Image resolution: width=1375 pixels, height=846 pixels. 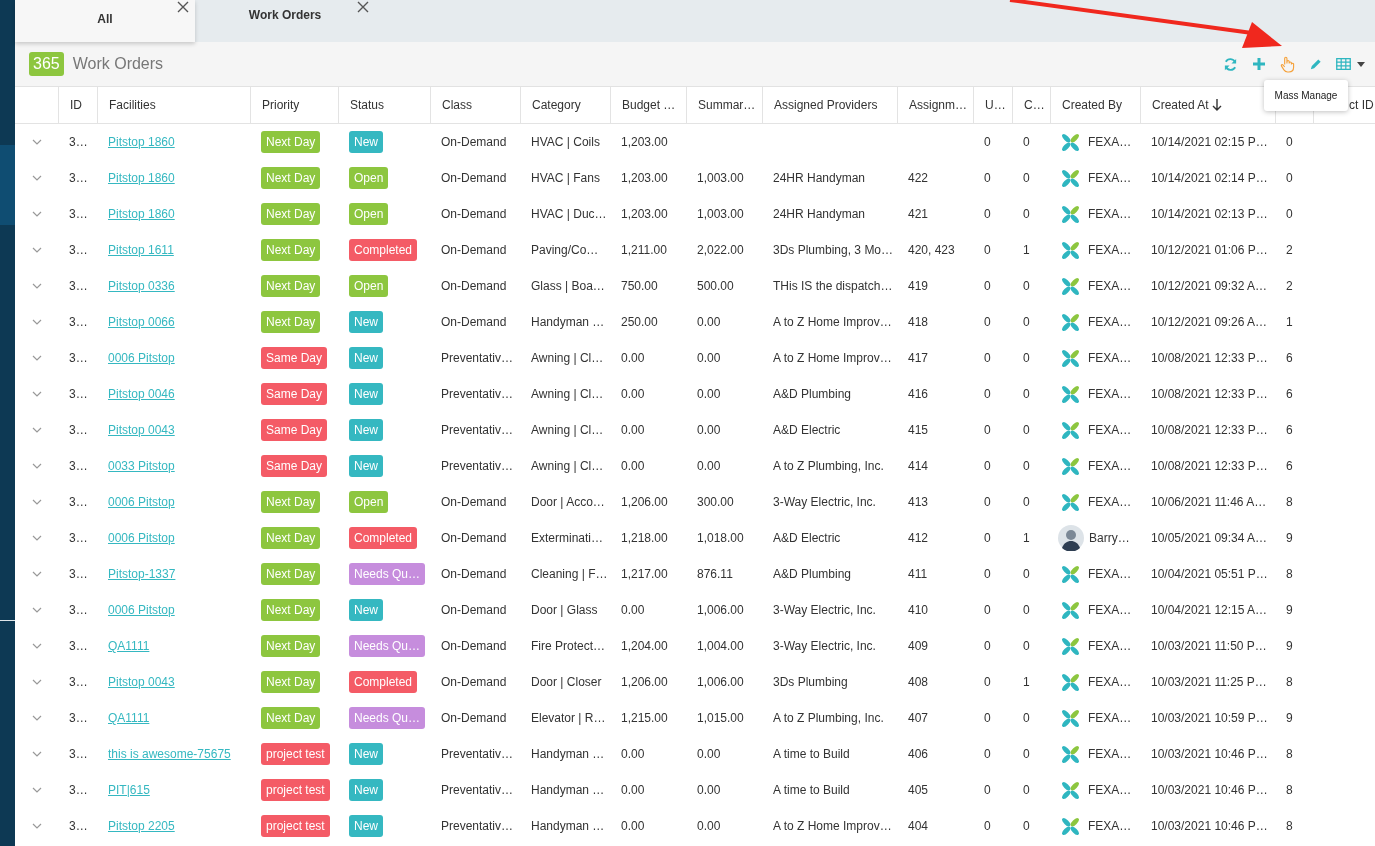 What do you see at coordinates (129, 790) in the screenshot?
I see `facility-link: PIT|615` at bounding box center [129, 790].